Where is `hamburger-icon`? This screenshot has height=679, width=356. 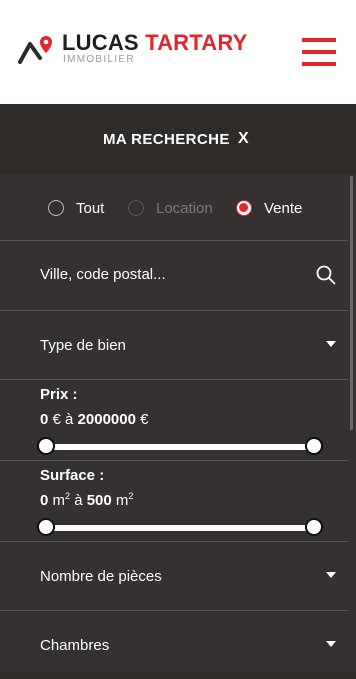
hamburger-icon is located at coordinates (319, 52).